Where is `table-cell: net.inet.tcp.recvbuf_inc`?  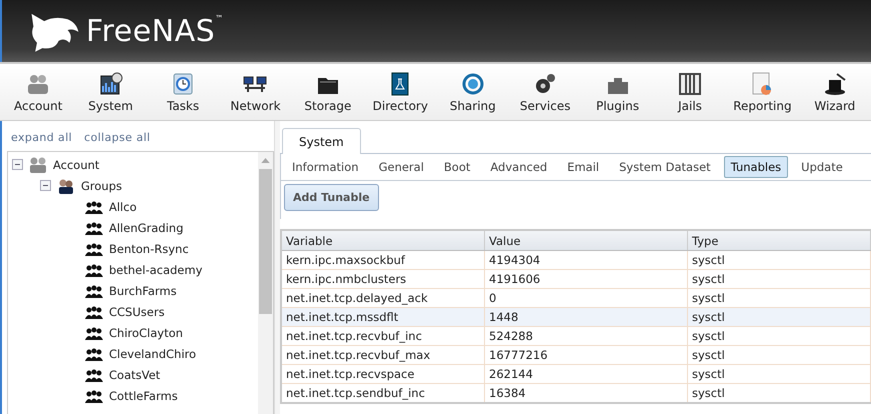 table-cell: net.inet.tcp.recvbuf_inc is located at coordinates (382, 336).